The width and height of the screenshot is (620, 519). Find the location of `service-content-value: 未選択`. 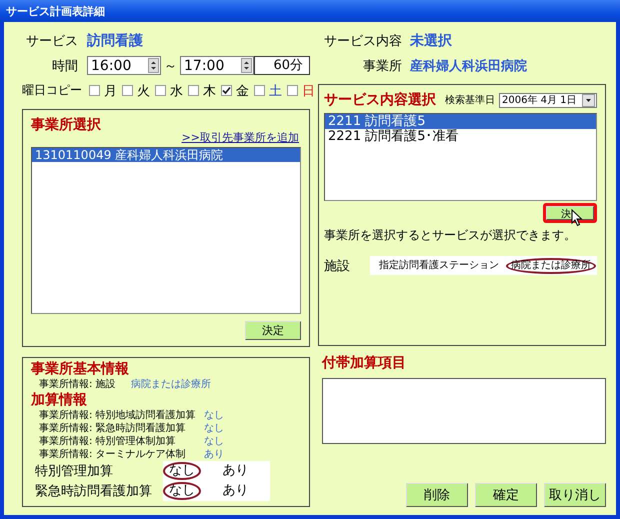

service-content-value: 未選択 is located at coordinates (431, 41).